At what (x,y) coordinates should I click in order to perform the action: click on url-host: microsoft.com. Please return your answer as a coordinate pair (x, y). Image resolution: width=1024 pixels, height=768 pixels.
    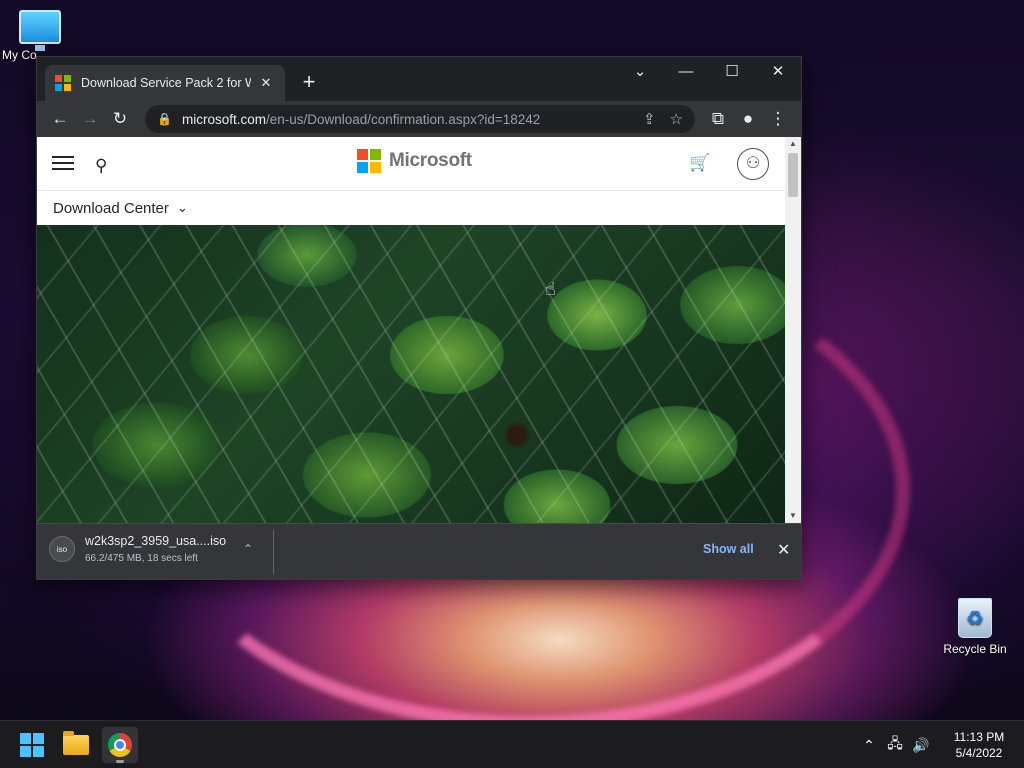
    Looking at the image, I should click on (223, 119).